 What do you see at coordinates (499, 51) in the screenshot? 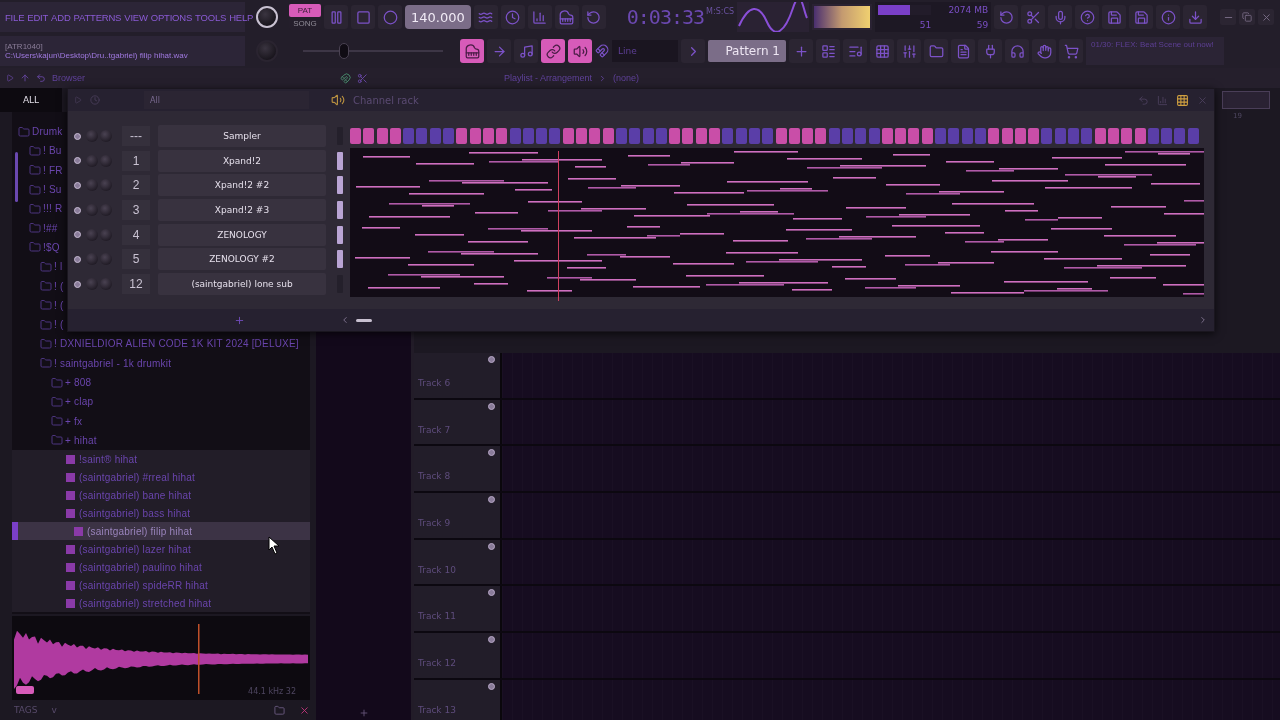
I see `arrow-button` at bounding box center [499, 51].